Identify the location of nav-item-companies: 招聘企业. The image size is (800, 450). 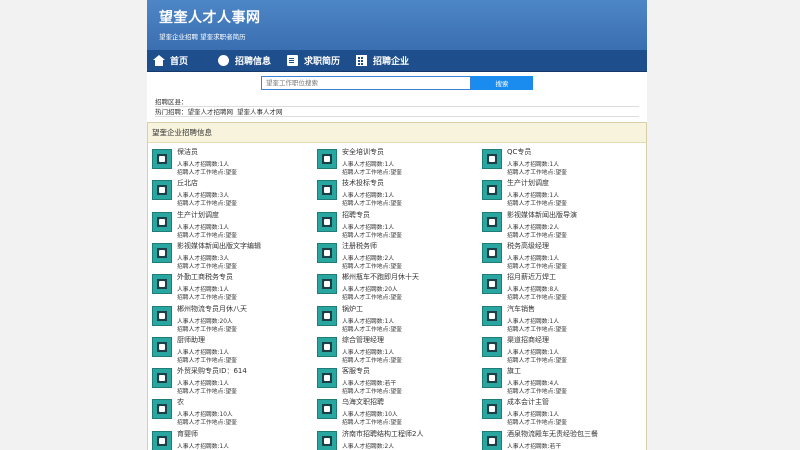
(384, 60).